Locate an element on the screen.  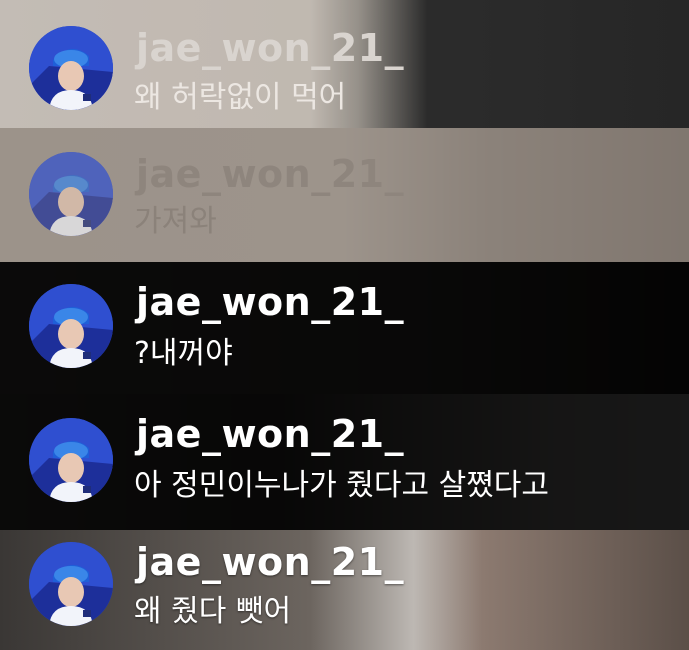
chat-message-text: 왜 허락없이 먹어 is located at coordinates (240, 97).